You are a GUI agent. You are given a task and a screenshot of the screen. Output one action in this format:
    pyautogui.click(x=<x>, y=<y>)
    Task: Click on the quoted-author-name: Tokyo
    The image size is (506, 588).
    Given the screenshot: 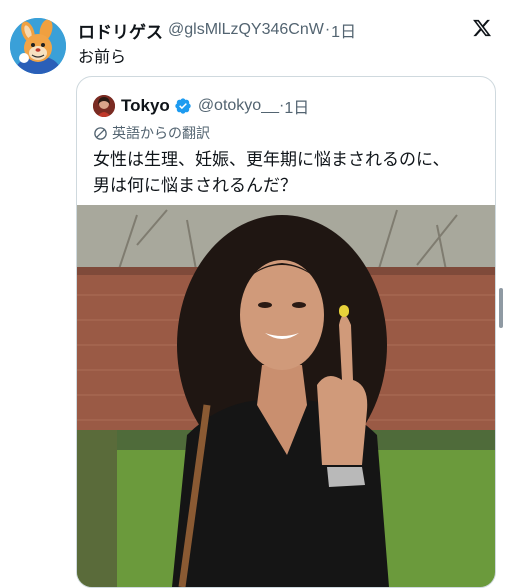 What is the action you would take?
    pyautogui.click(x=145, y=106)
    